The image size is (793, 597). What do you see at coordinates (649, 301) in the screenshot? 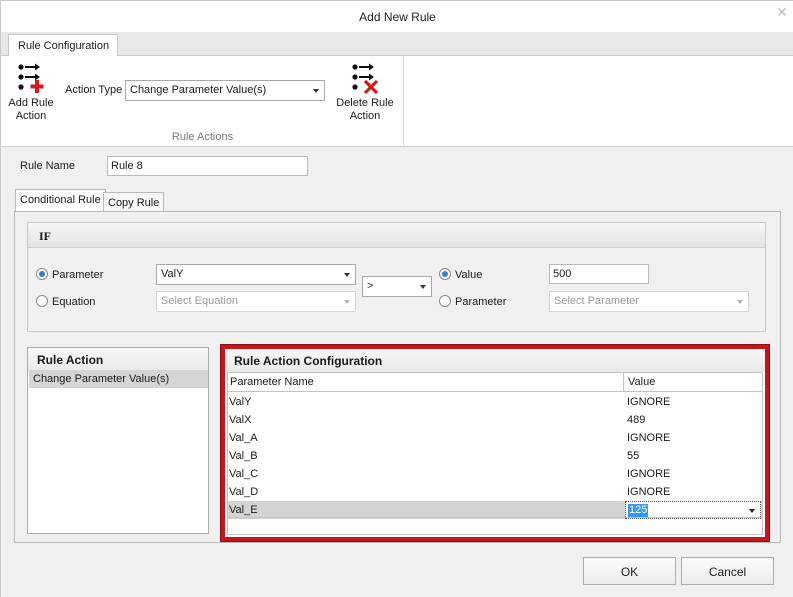
I see `compare-parameter-select: Select Parameter` at bounding box center [649, 301].